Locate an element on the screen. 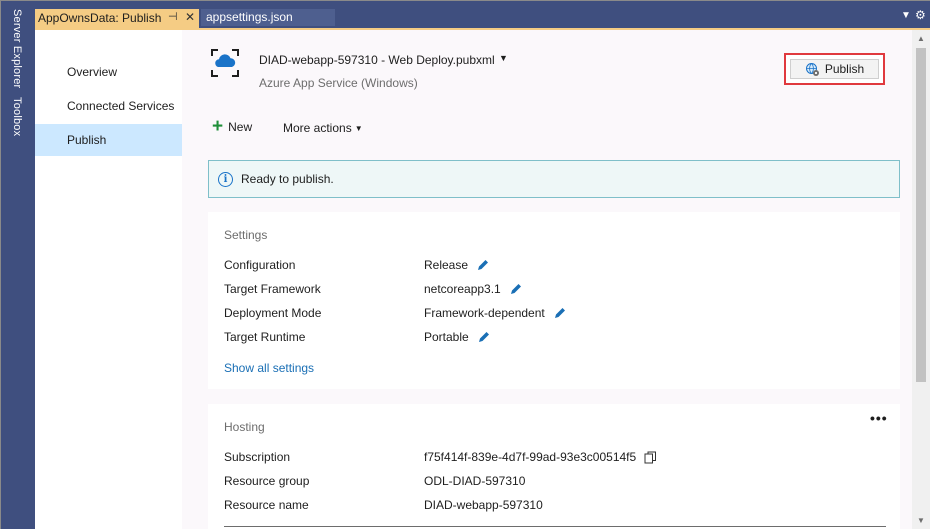 This screenshot has width=930, height=529. status-text: Ready to publish. is located at coordinates (287, 179).